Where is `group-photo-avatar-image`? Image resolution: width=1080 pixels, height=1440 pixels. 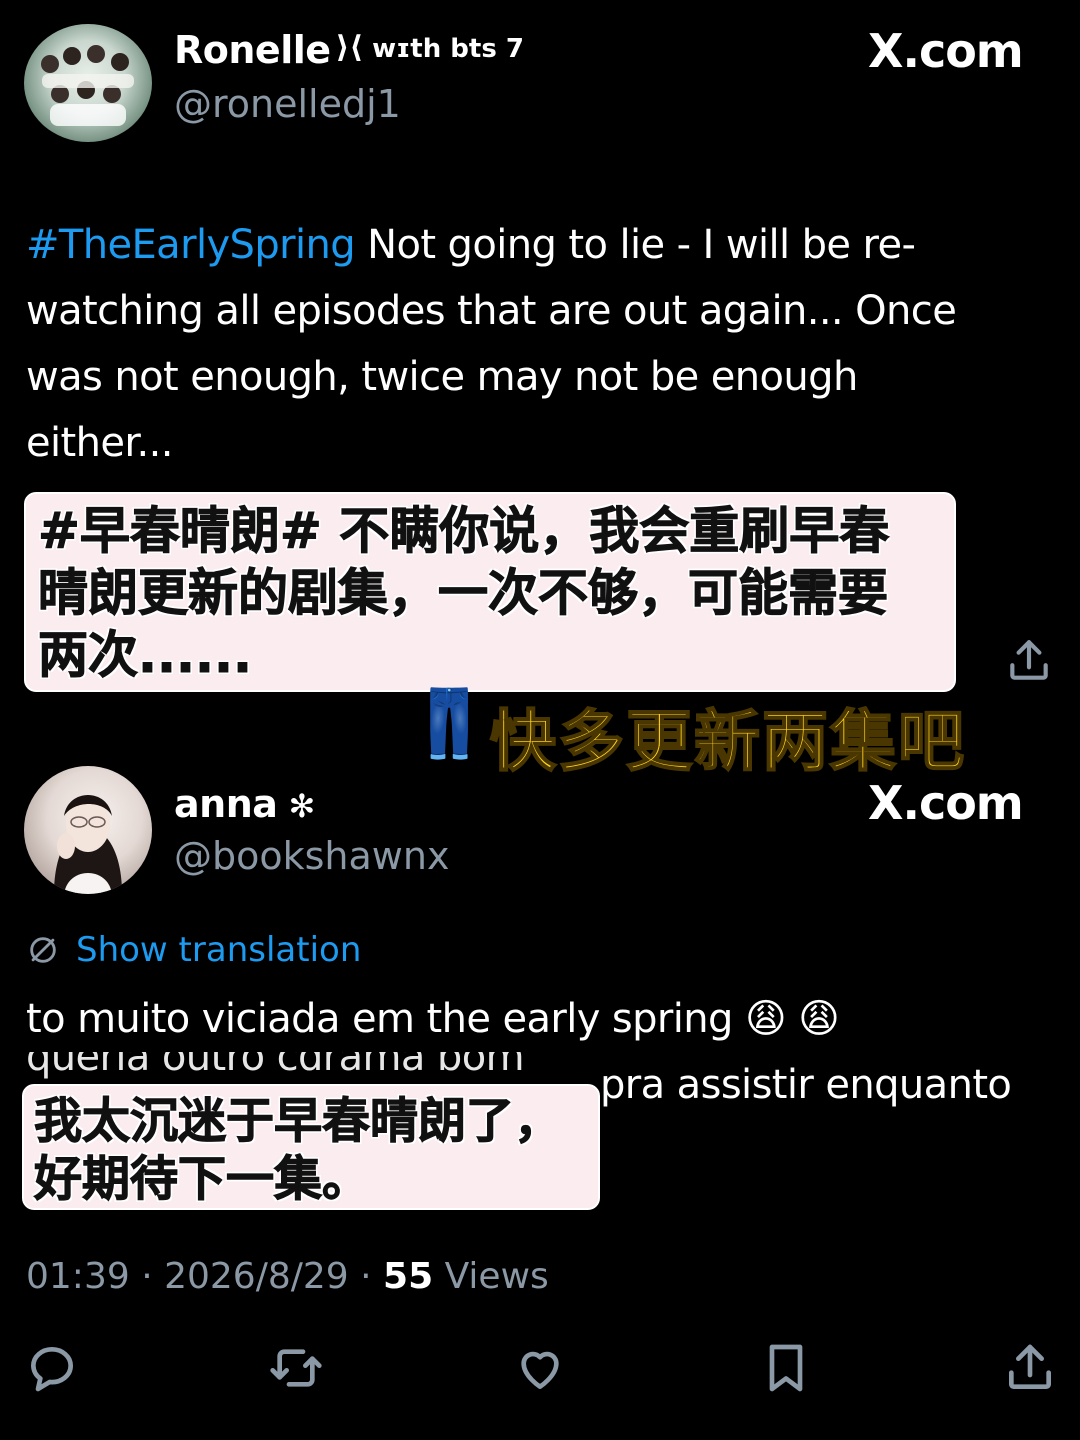 group-photo-avatar-image is located at coordinates (87, 85).